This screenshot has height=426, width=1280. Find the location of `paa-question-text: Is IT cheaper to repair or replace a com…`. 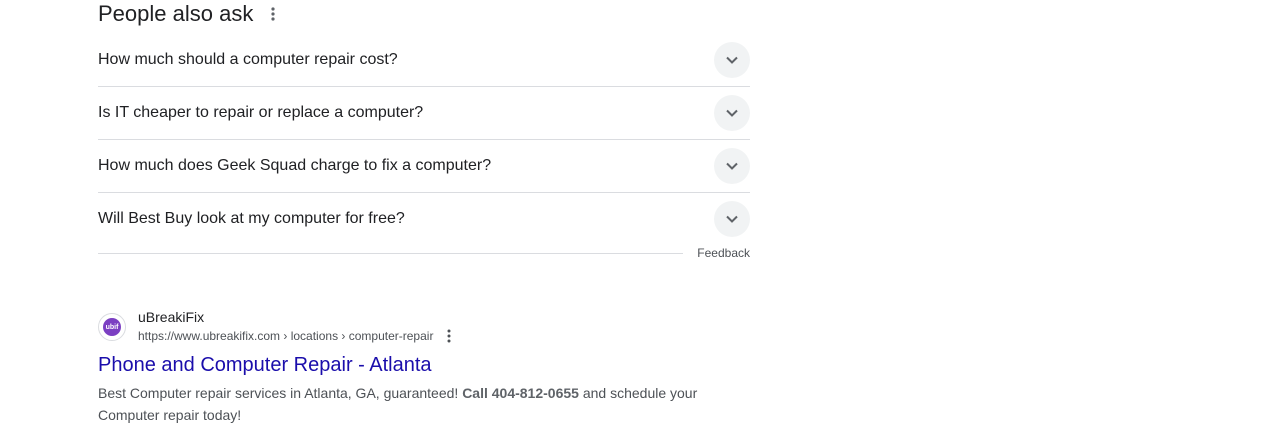

paa-question-text: Is IT cheaper to repair or replace a com… is located at coordinates (261, 112).